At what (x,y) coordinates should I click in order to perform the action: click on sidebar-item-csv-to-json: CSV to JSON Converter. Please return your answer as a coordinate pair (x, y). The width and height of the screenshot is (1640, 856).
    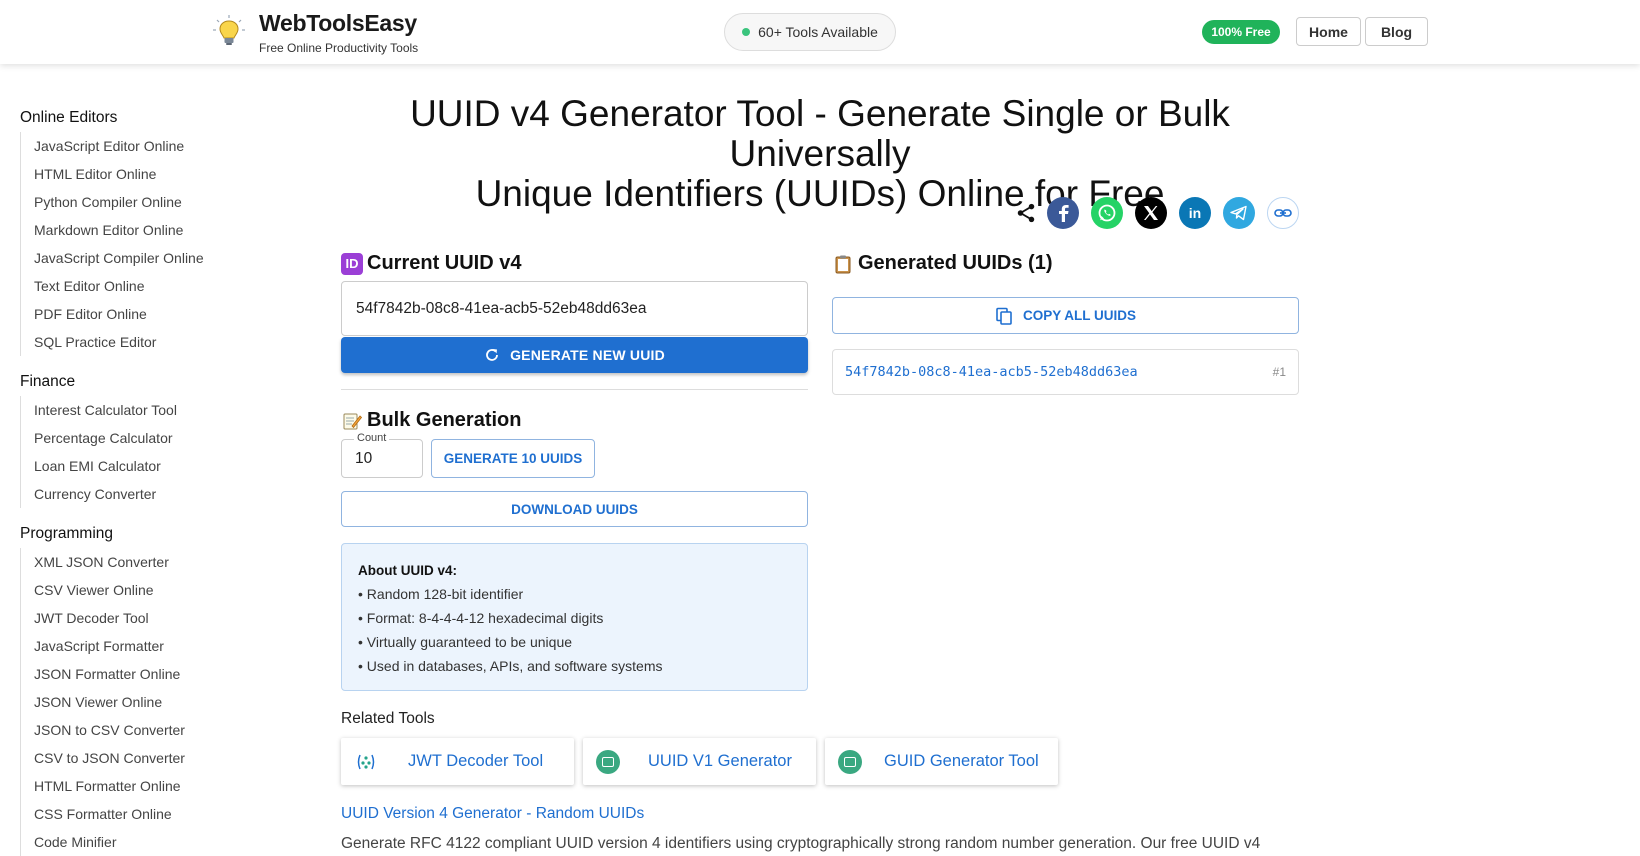
    Looking at the image, I should click on (152, 758).